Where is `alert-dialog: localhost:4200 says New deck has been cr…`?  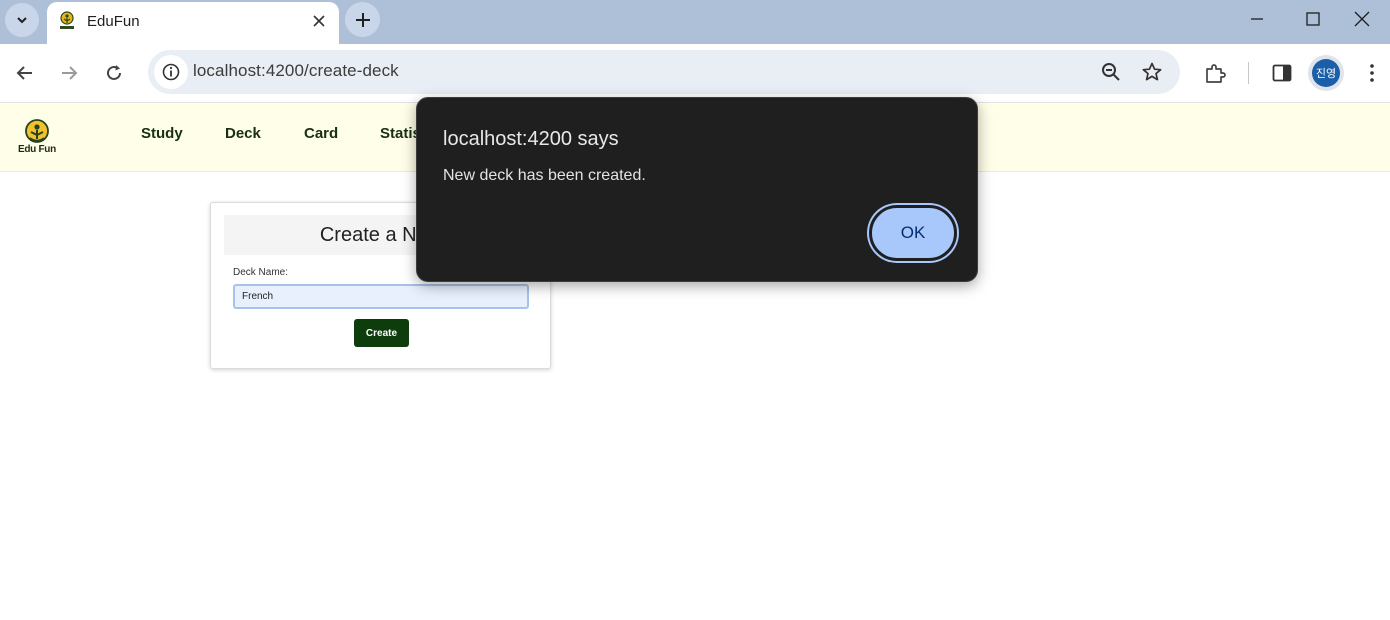
alert-dialog: localhost:4200 says New deck has been cr… is located at coordinates (697, 189).